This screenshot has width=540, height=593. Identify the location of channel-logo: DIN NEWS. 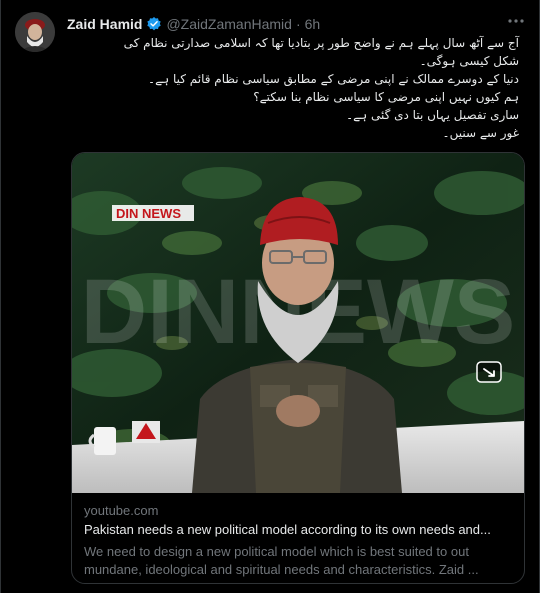
(153, 213).